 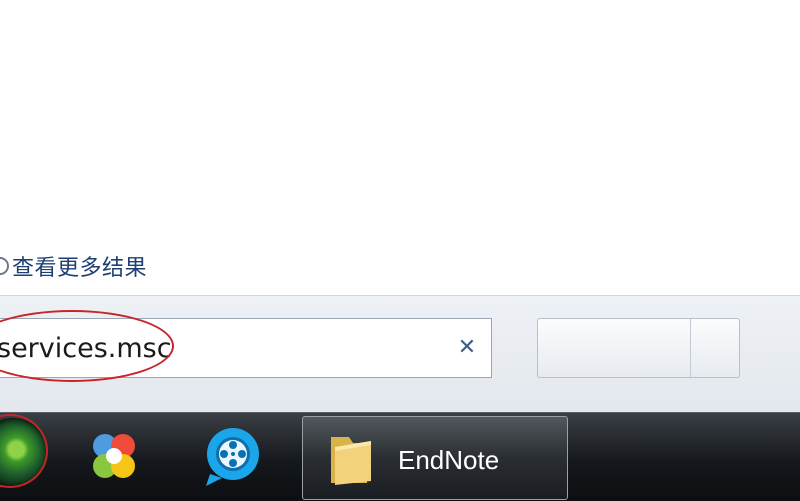 What do you see at coordinates (215, 348) in the screenshot?
I see `search-input` at bounding box center [215, 348].